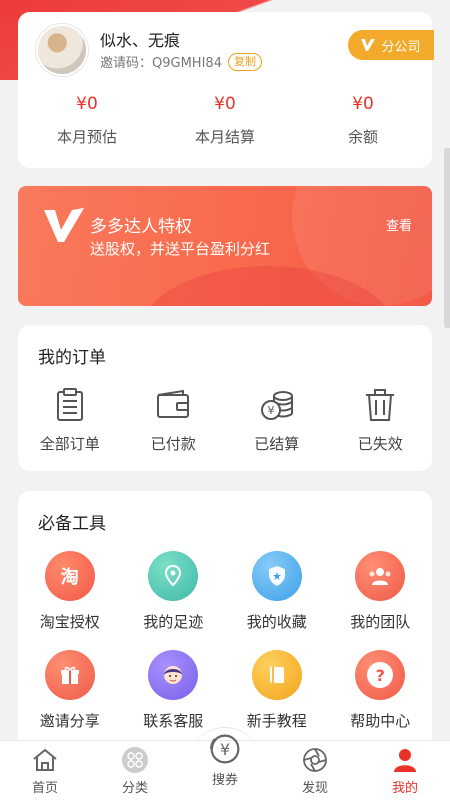 The height and width of the screenshot is (800, 450). I want to click on tools-title: 必备工具, so click(72, 524).